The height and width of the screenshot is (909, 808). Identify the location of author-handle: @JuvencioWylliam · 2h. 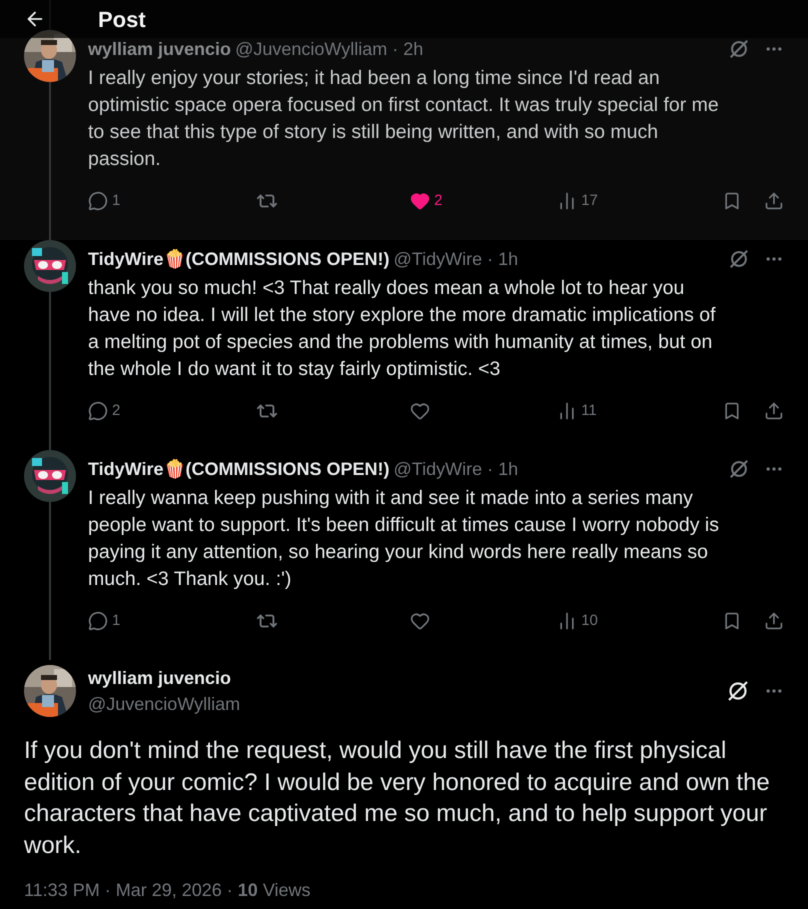
(329, 49).